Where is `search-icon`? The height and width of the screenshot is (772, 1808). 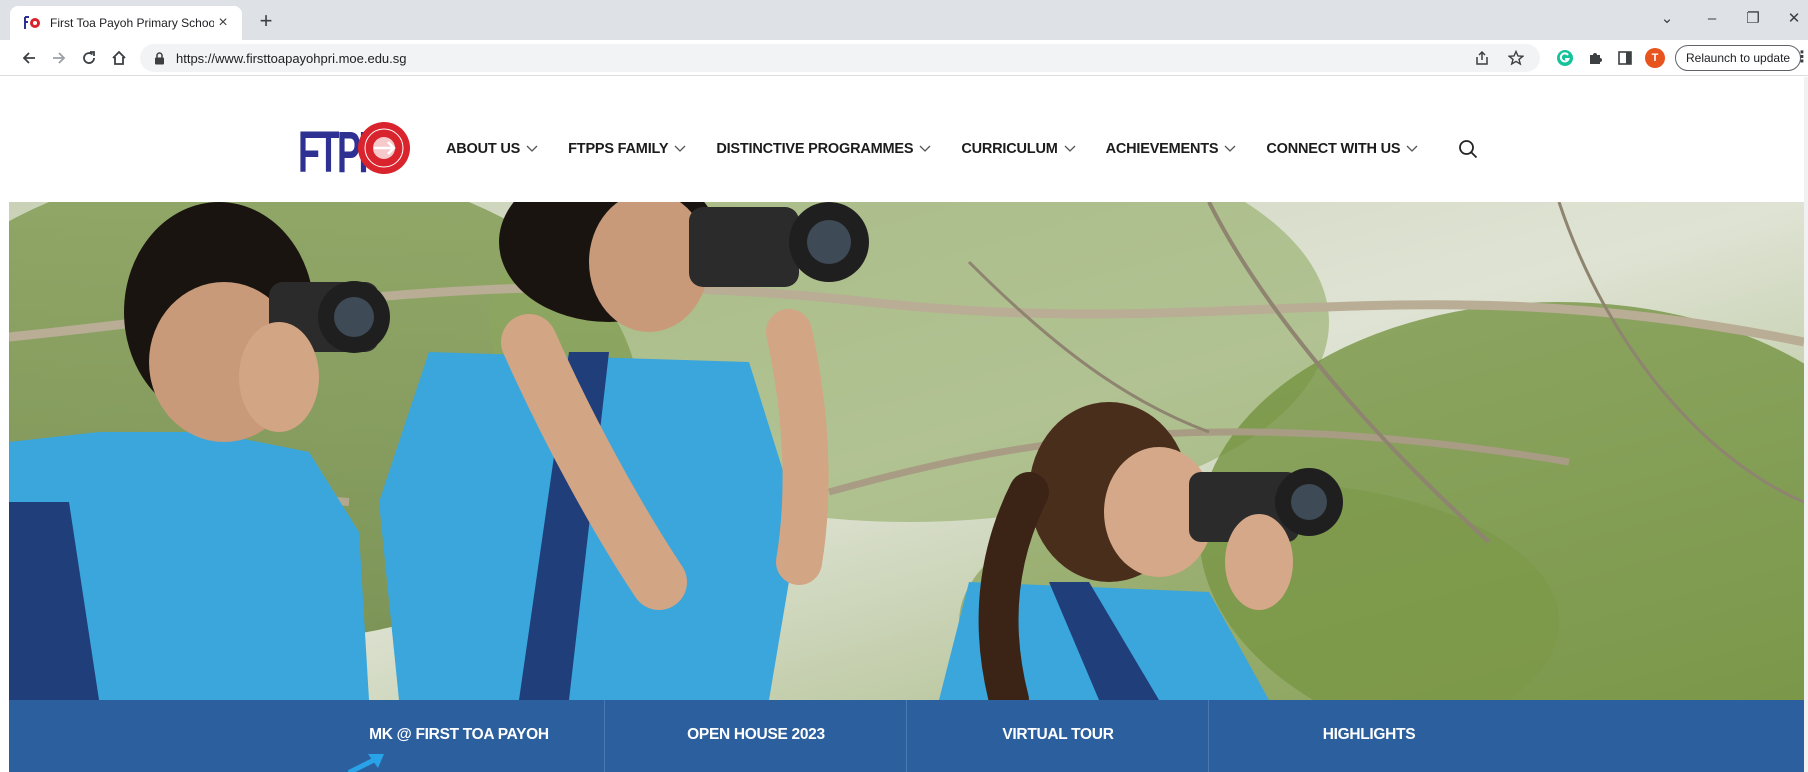 search-icon is located at coordinates (1469, 150).